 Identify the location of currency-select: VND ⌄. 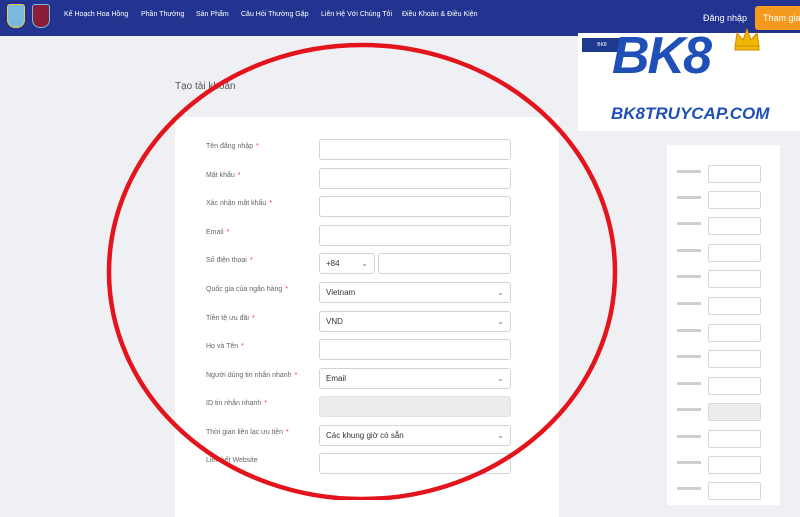
(415, 321).